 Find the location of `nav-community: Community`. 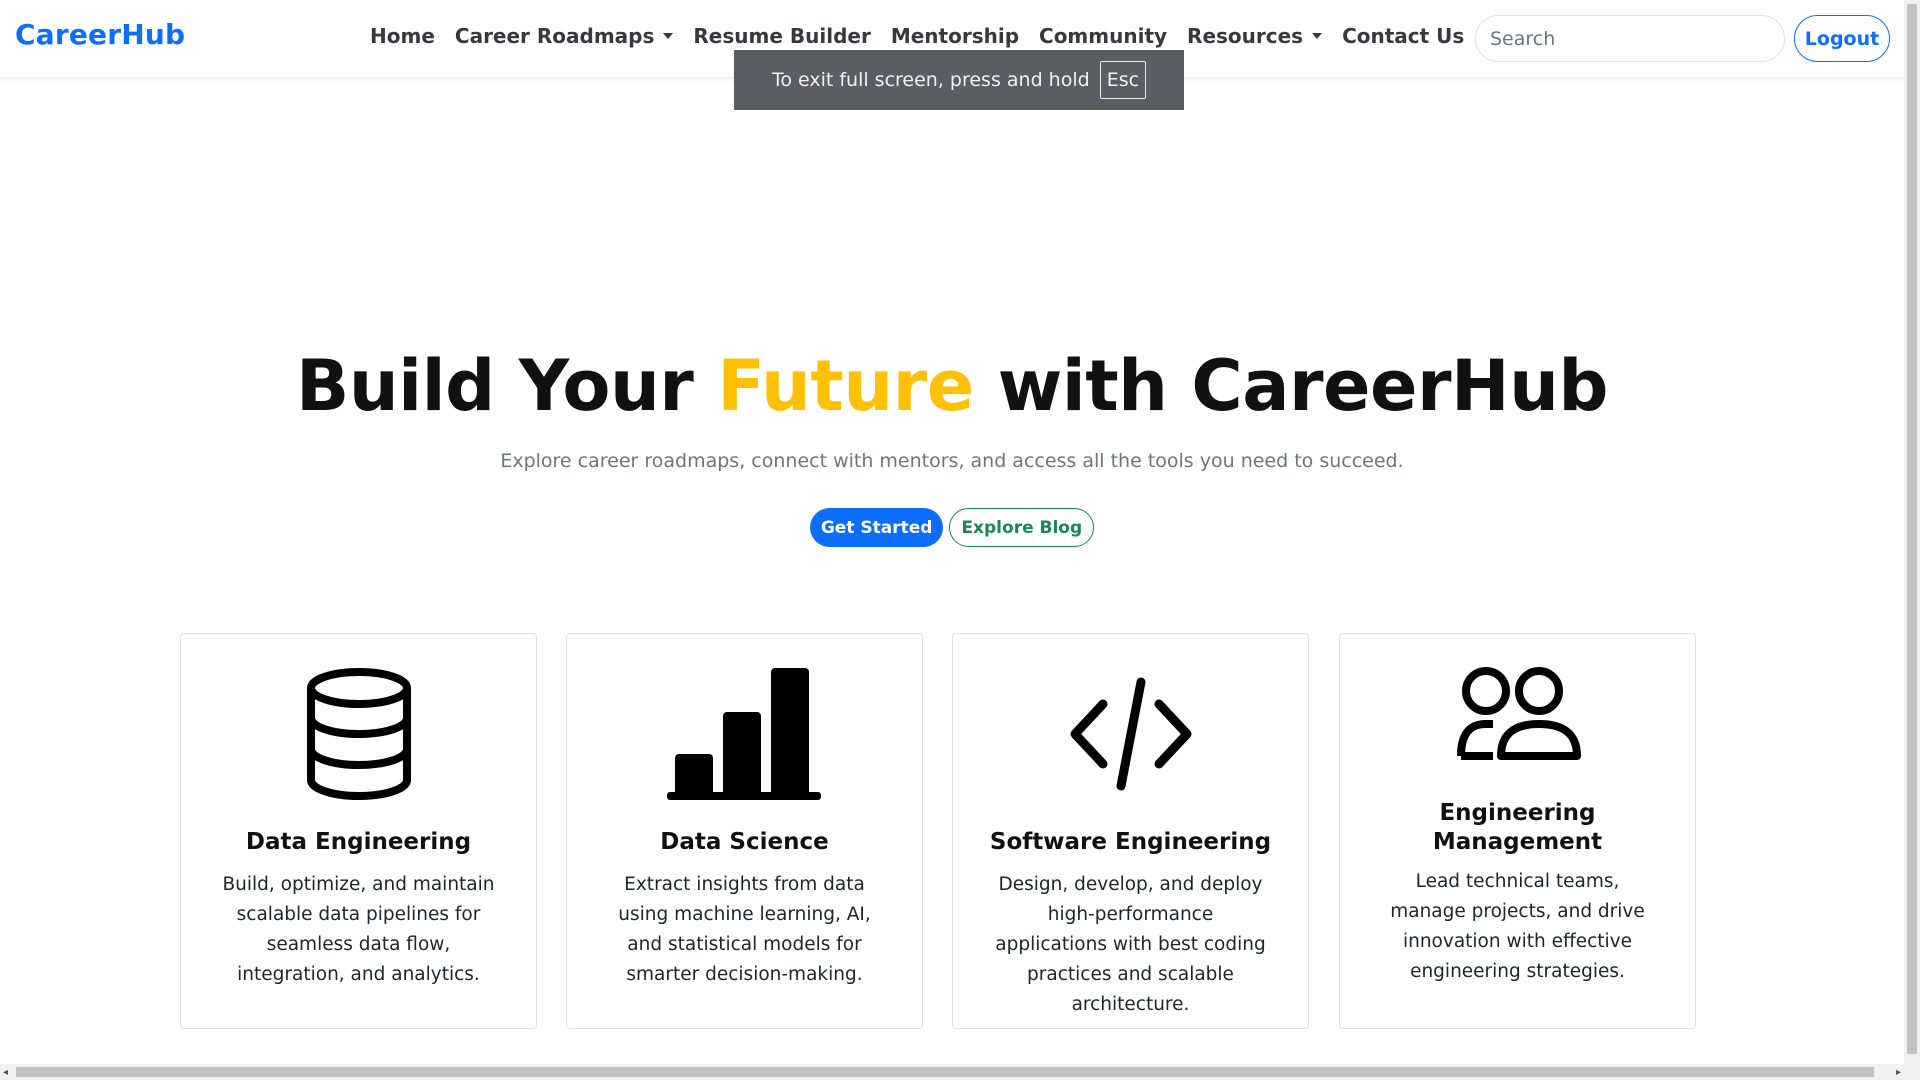

nav-community: Community is located at coordinates (1103, 36).